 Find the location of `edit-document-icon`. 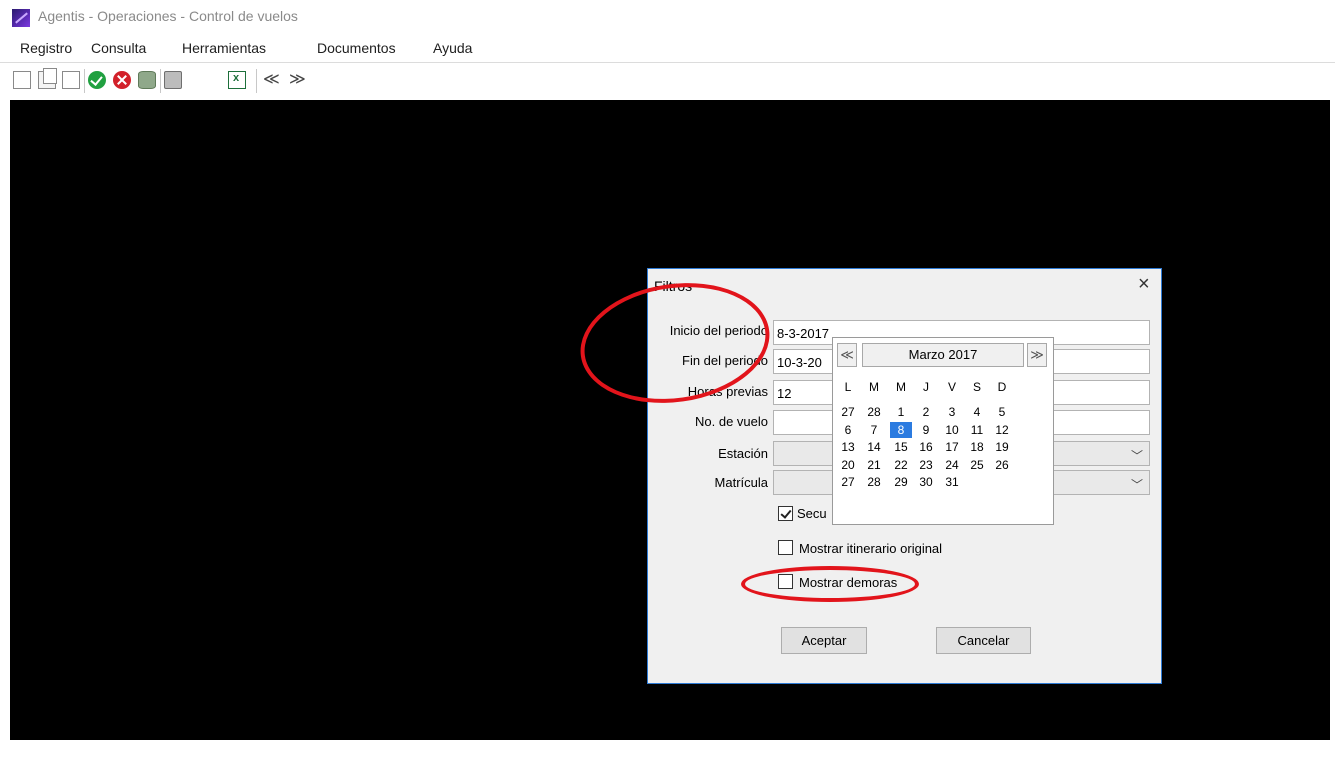

edit-document-icon is located at coordinates (71, 80).